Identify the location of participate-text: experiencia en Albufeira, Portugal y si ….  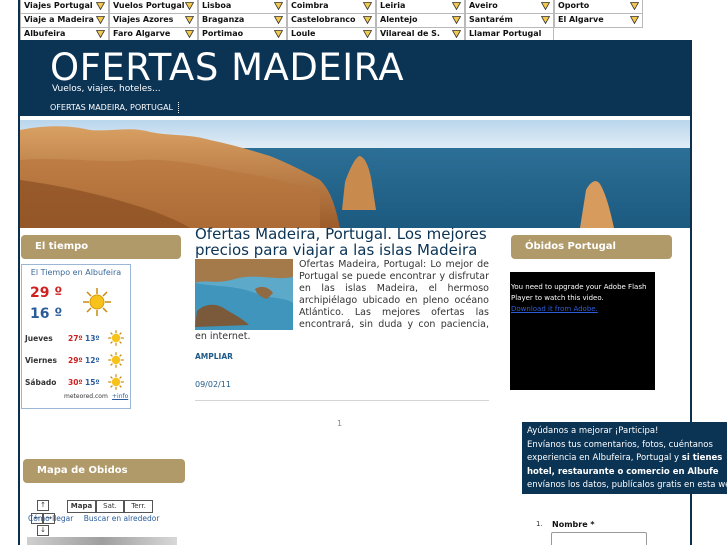
(625, 458).